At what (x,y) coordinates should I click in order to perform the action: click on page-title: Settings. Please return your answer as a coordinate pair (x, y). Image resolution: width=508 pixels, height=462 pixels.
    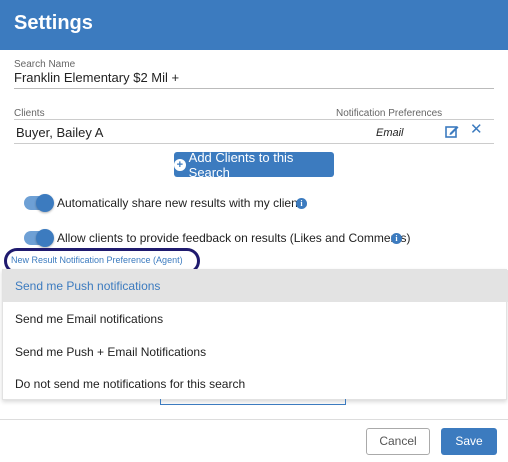
    Looking at the image, I should click on (53, 23).